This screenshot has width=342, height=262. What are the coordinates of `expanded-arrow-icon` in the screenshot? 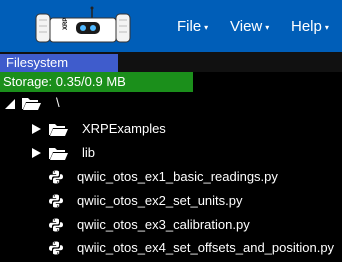 It's located at (10, 104).